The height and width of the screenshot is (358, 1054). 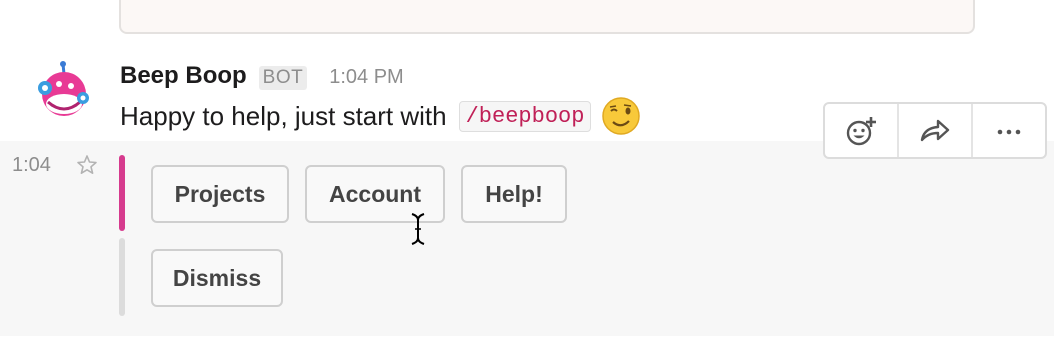 I want to click on add-reaction-icon, so click(x=861, y=130).